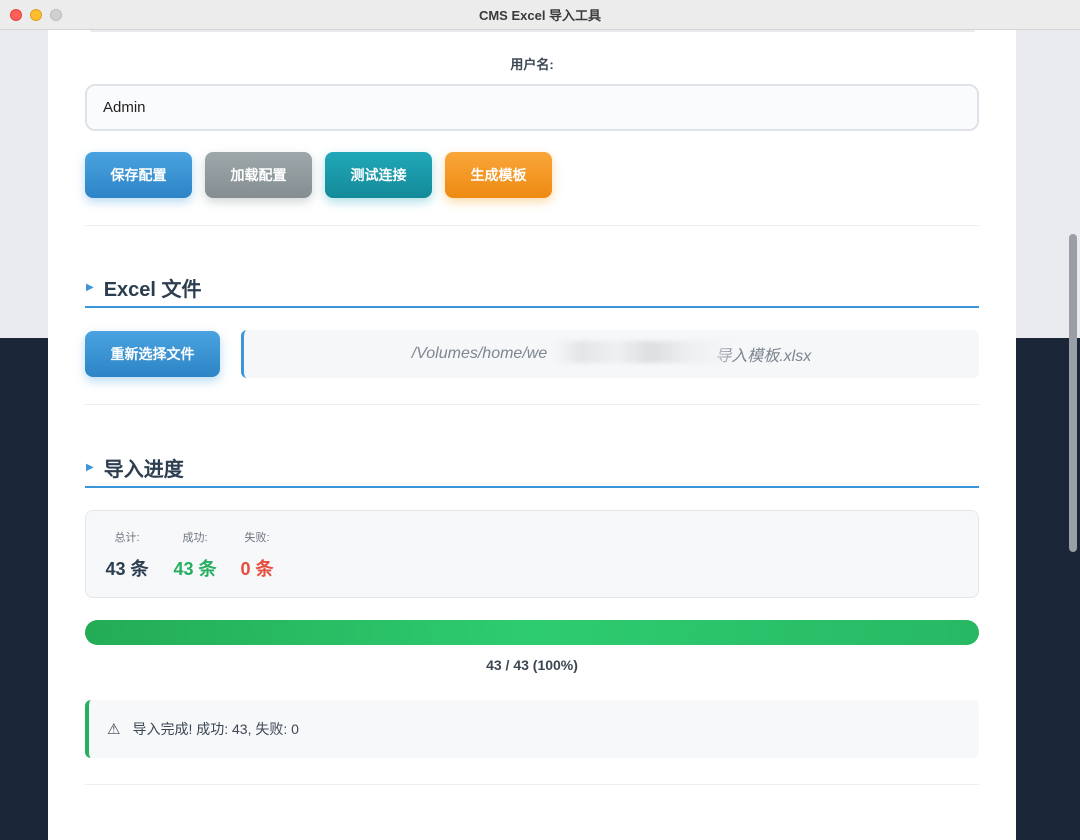 The width and height of the screenshot is (1080, 840). I want to click on progress-text: 43 / 43 (100%), so click(532, 665).